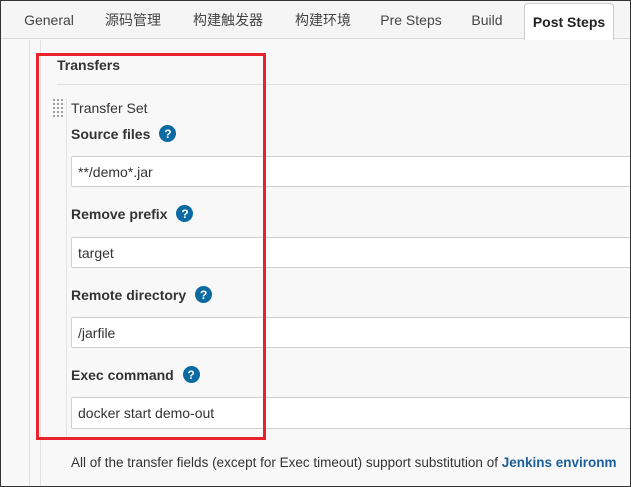 This screenshot has height=487, width=631. I want to click on tab-post-steps: Post Steps, so click(569, 21).